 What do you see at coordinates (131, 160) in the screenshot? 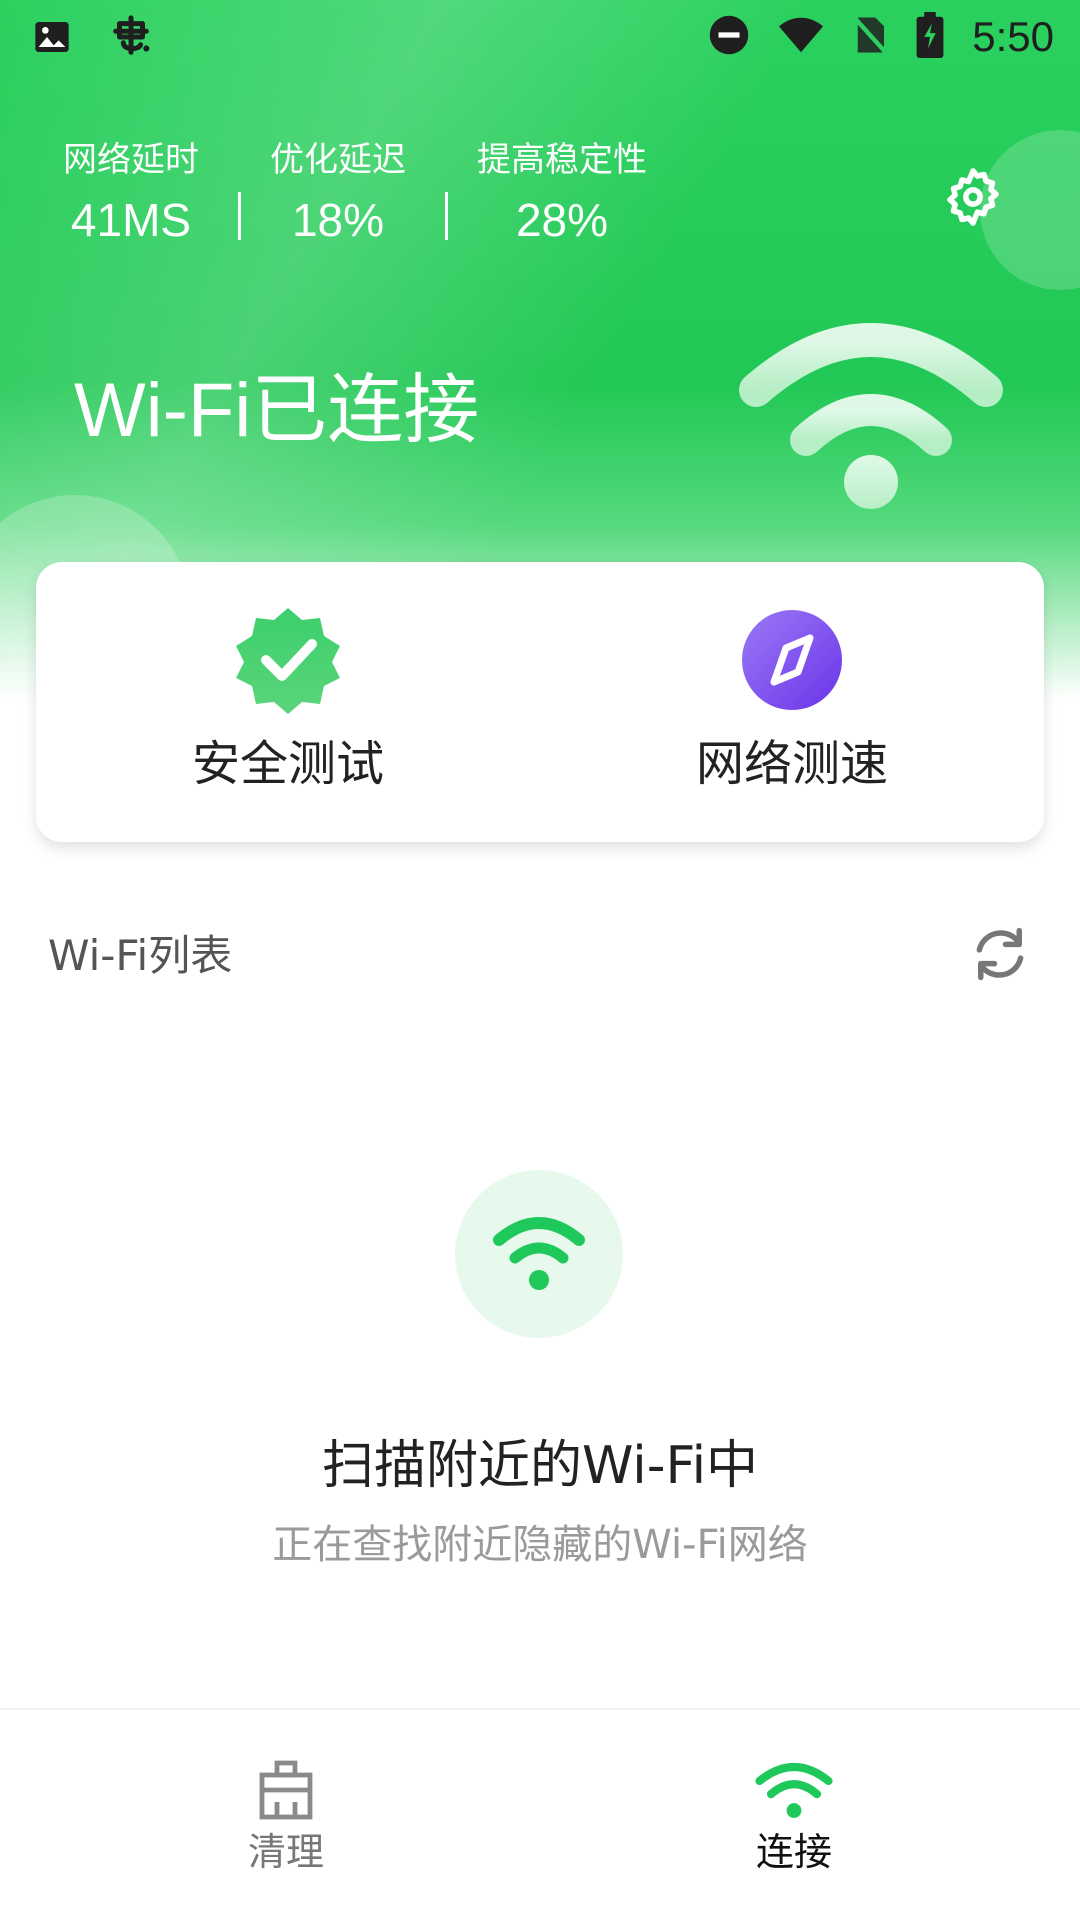
I see `stat-label: 网络延时` at bounding box center [131, 160].